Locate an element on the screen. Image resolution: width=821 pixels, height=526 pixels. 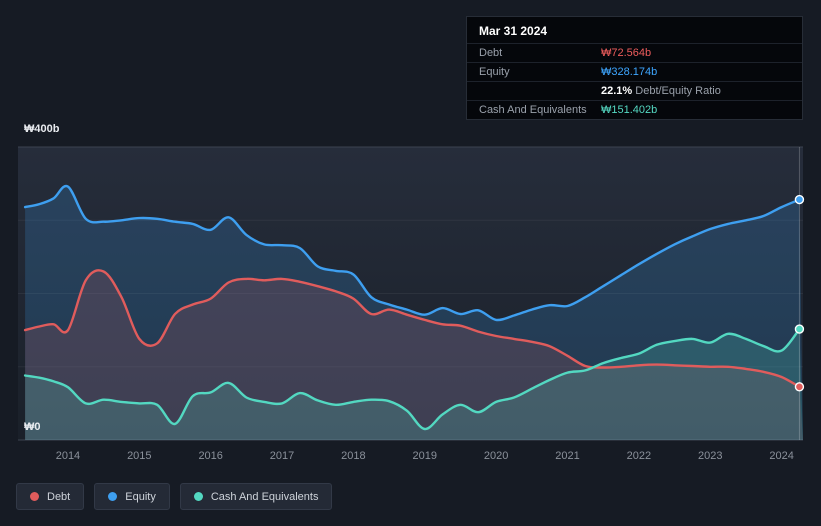
tooltip-date: Mar 31 2024 is located at coordinates (513, 31).